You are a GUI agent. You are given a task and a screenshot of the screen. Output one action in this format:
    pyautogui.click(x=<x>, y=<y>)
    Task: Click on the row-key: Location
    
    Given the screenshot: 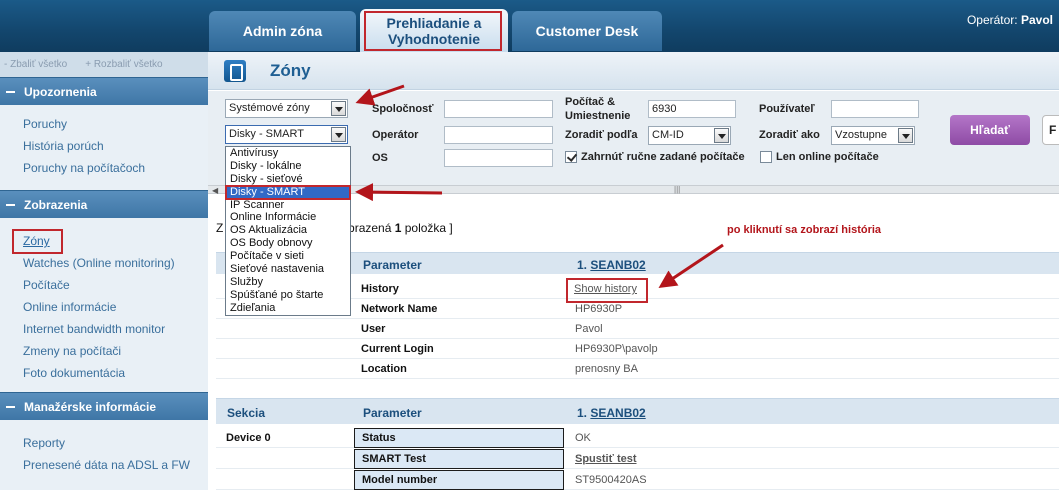 What is the action you would take?
    pyautogui.click(x=384, y=369)
    